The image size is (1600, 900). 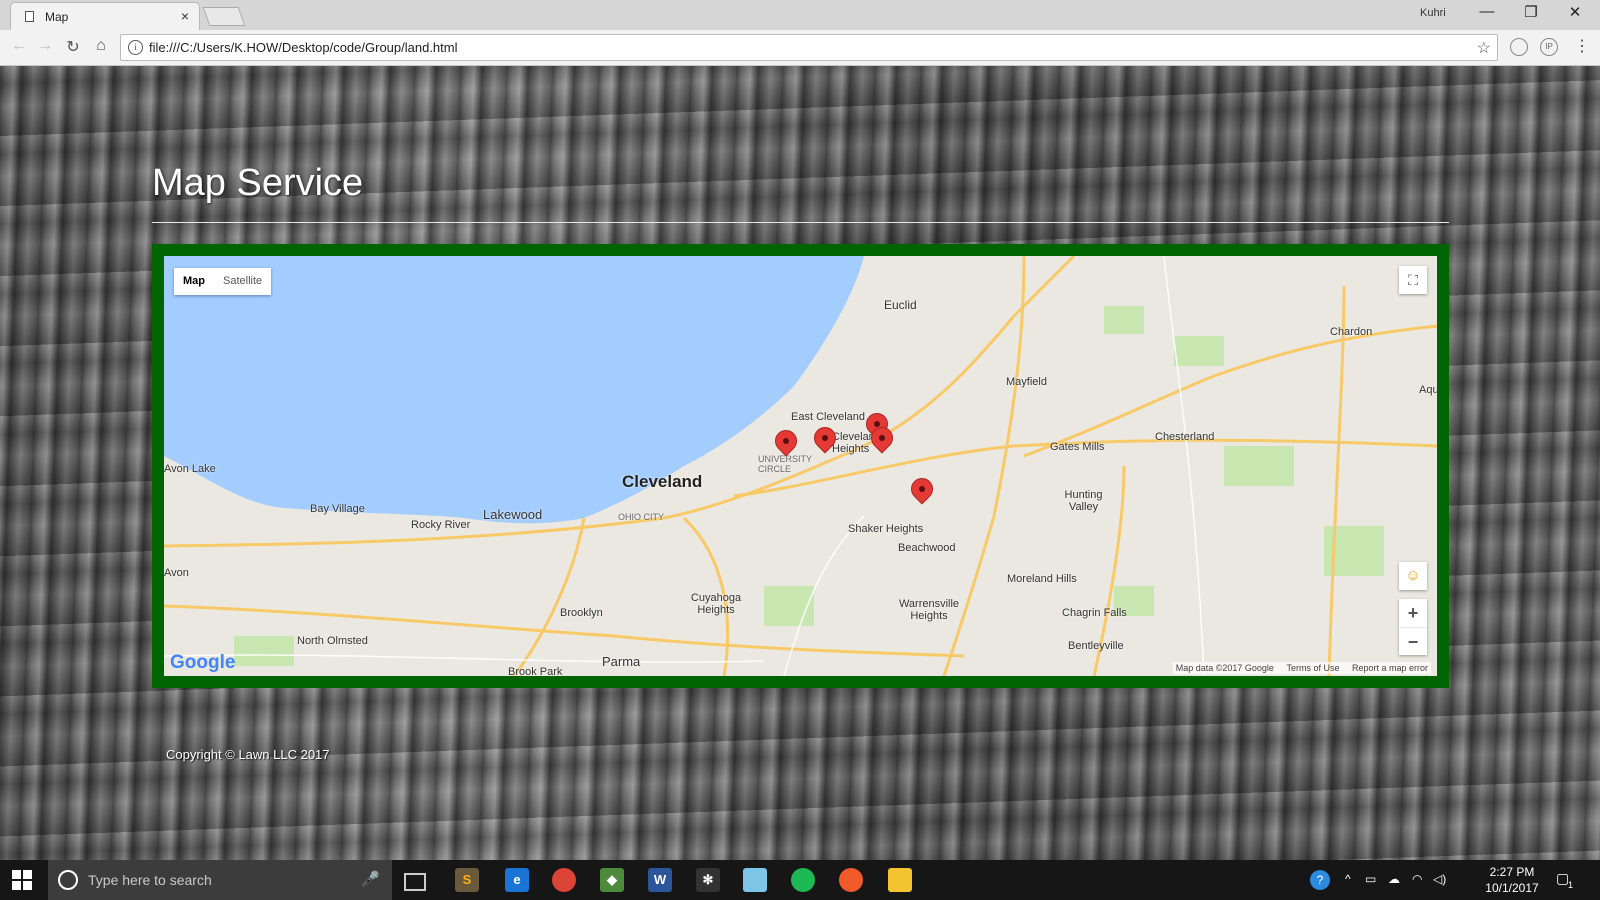 I want to click on label-hunting-valley: Hunting Valley, so click(x=1083, y=501).